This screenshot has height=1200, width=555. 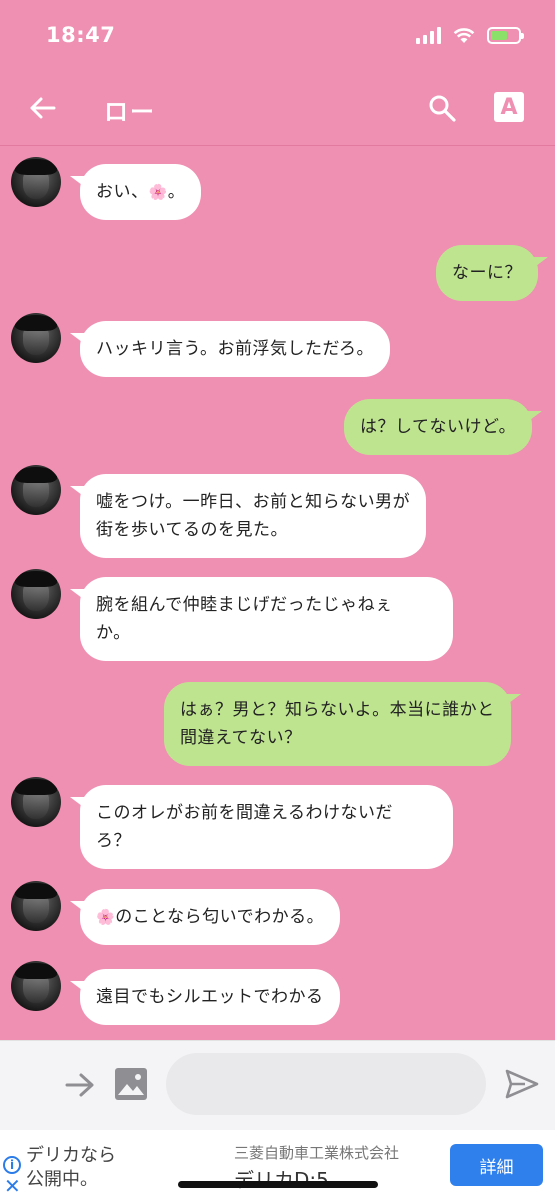 I want to click on image-icon, so click(x=131, y=1084).